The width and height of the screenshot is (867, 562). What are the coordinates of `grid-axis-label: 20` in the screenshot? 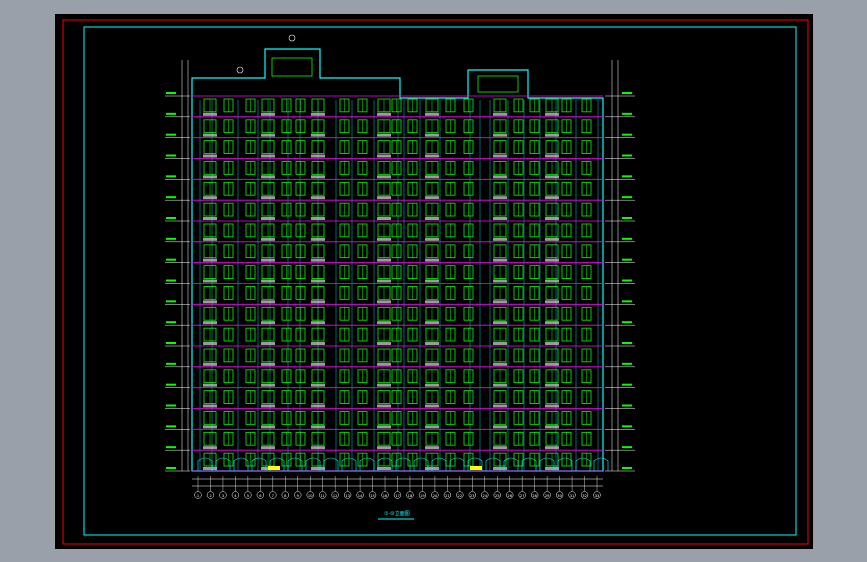 It's located at (435, 496).